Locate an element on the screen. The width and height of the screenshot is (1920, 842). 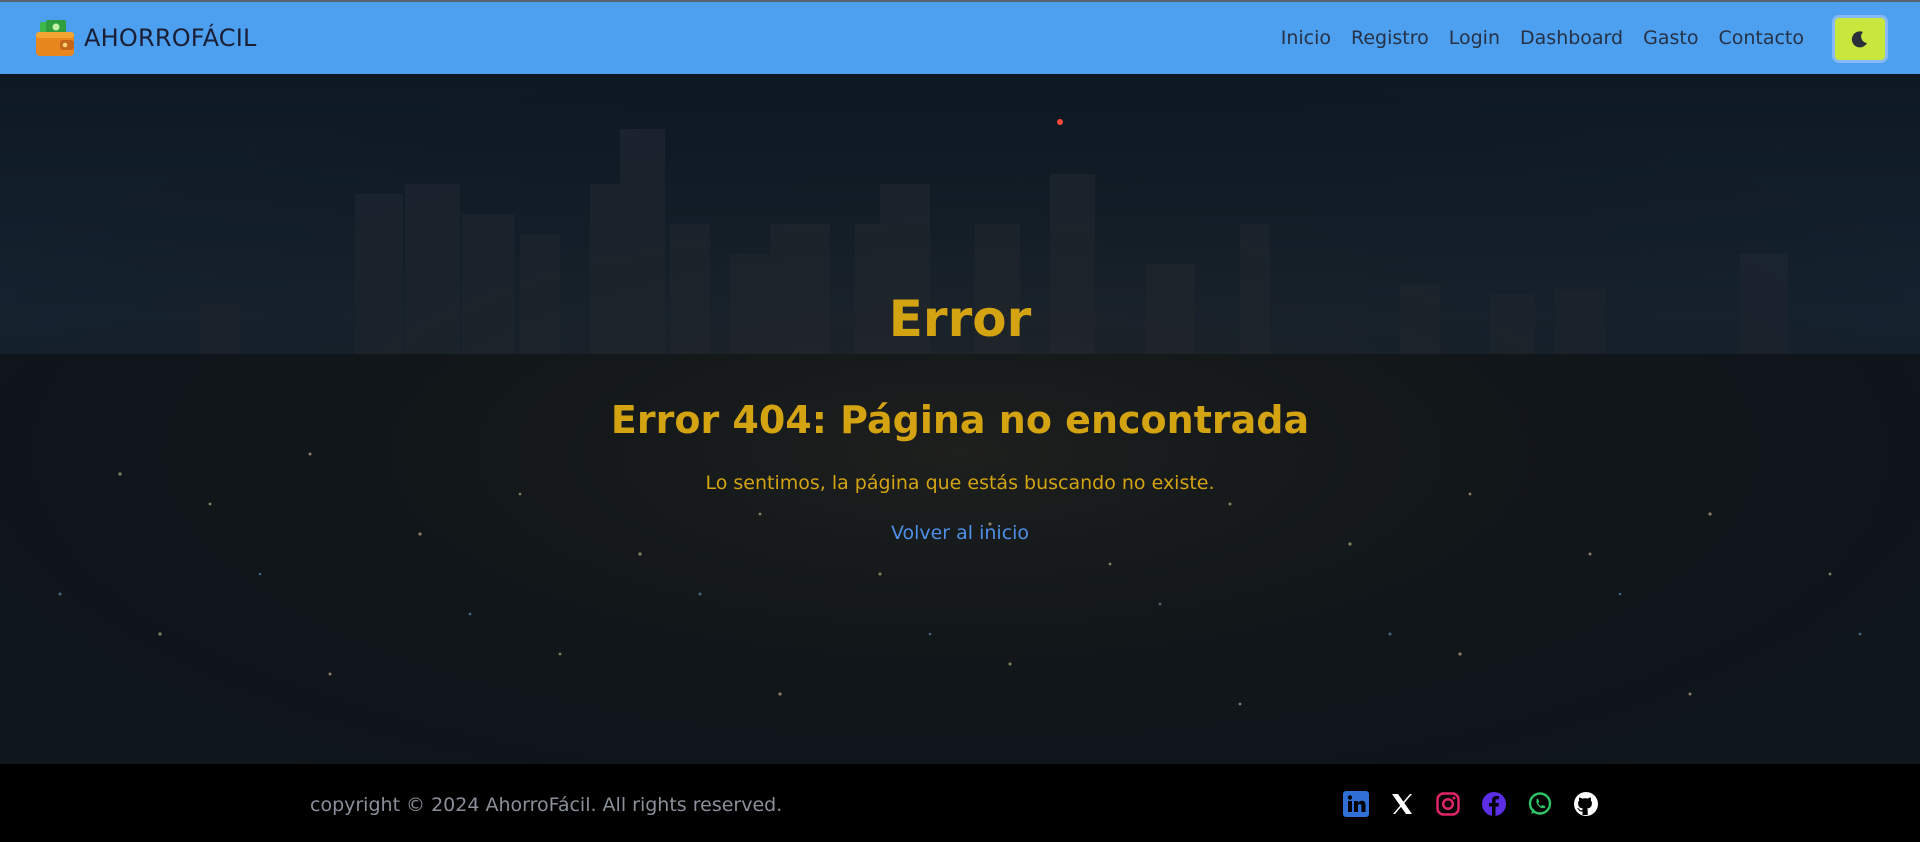
nav-link-dashboard: Dashboard is located at coordinates (1571, 38).